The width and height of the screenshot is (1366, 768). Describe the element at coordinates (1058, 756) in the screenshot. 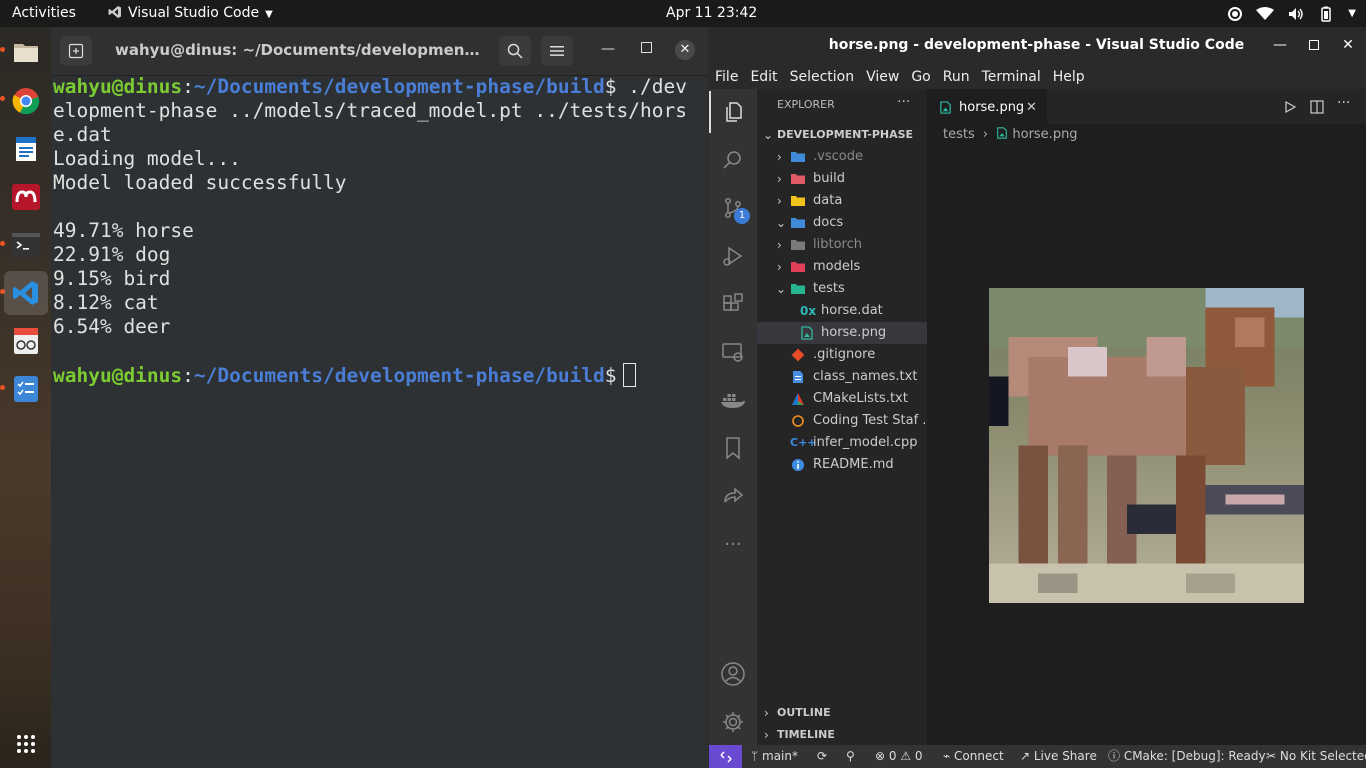

I see `live-share-status: ↗ Live Share` at that location.